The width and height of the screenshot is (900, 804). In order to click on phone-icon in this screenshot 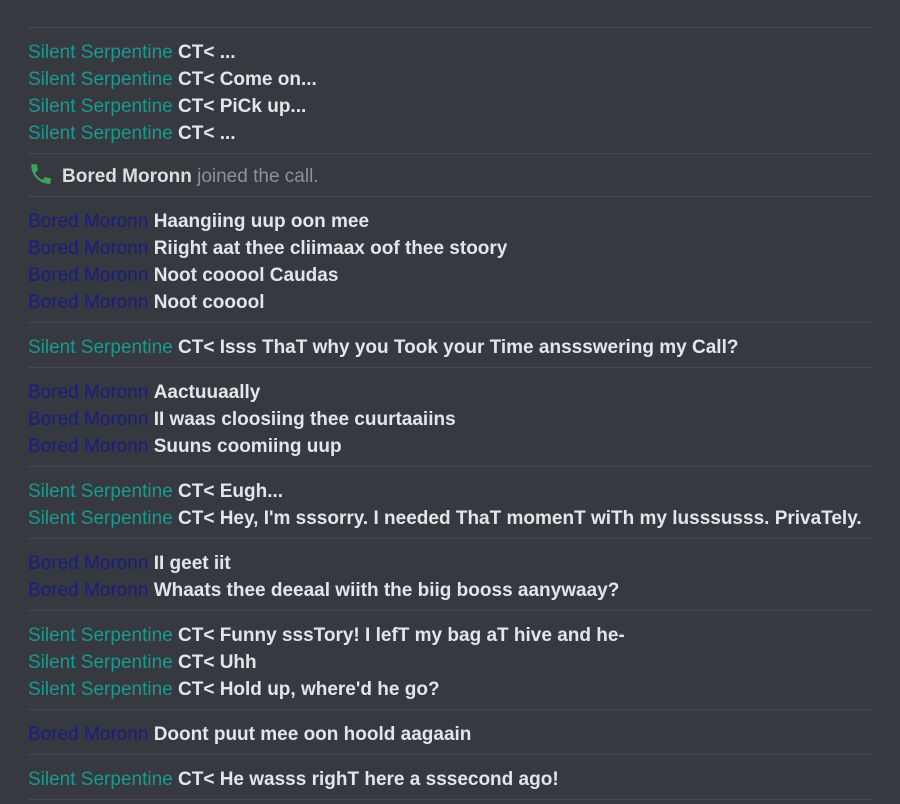, I will do `click(41, 174)`.